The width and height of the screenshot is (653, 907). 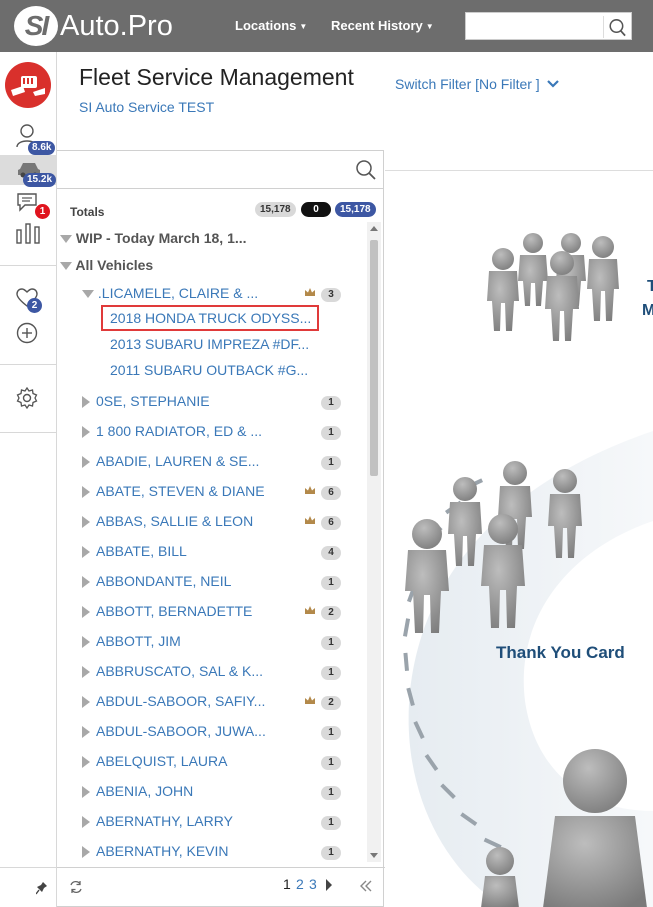 I want to click on customer-name: ABATE, STEVEN & DIANE, so click(x=180, y=491).